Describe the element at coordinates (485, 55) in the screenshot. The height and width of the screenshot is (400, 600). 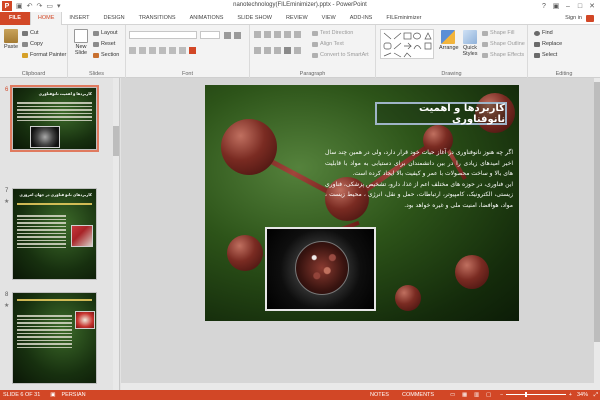
I see `effects-icon` at that location.